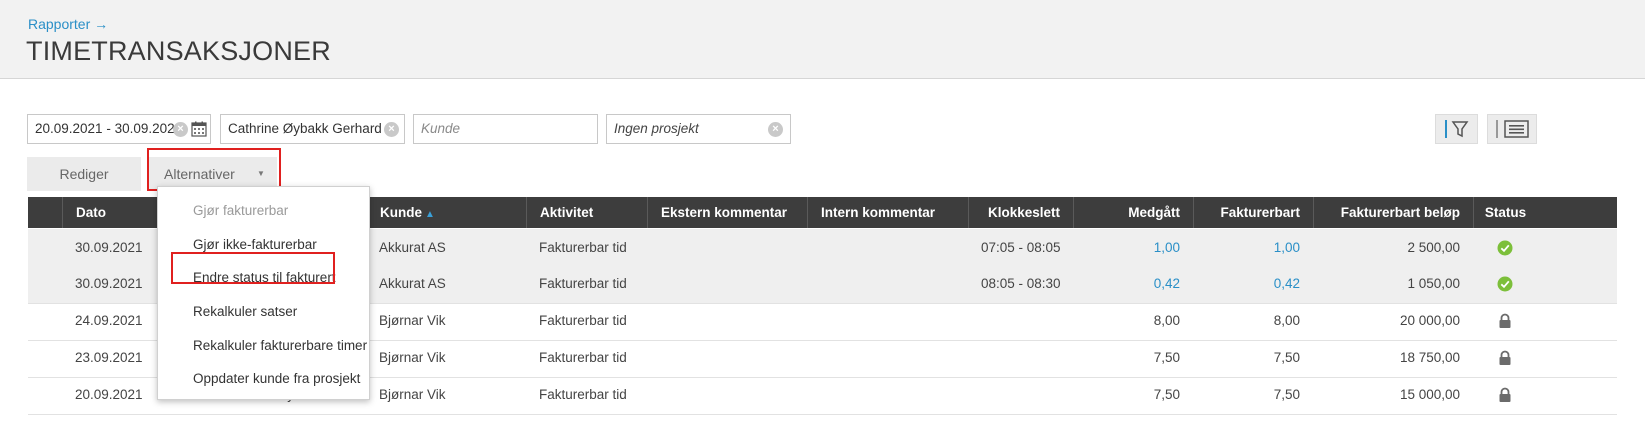  Describe the element at coordinates (727, 212) in the screenshot. I see `header-ekstern-kommentar: Ekstern kommentar` at that location.